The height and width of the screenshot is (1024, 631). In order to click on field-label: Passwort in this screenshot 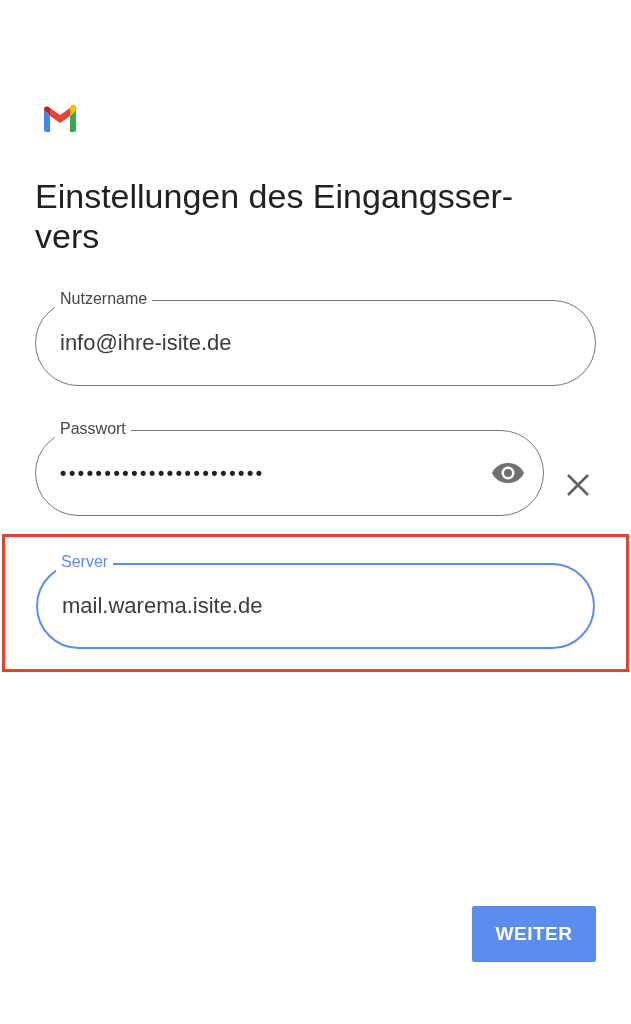, I will do `click(93, 429)`.